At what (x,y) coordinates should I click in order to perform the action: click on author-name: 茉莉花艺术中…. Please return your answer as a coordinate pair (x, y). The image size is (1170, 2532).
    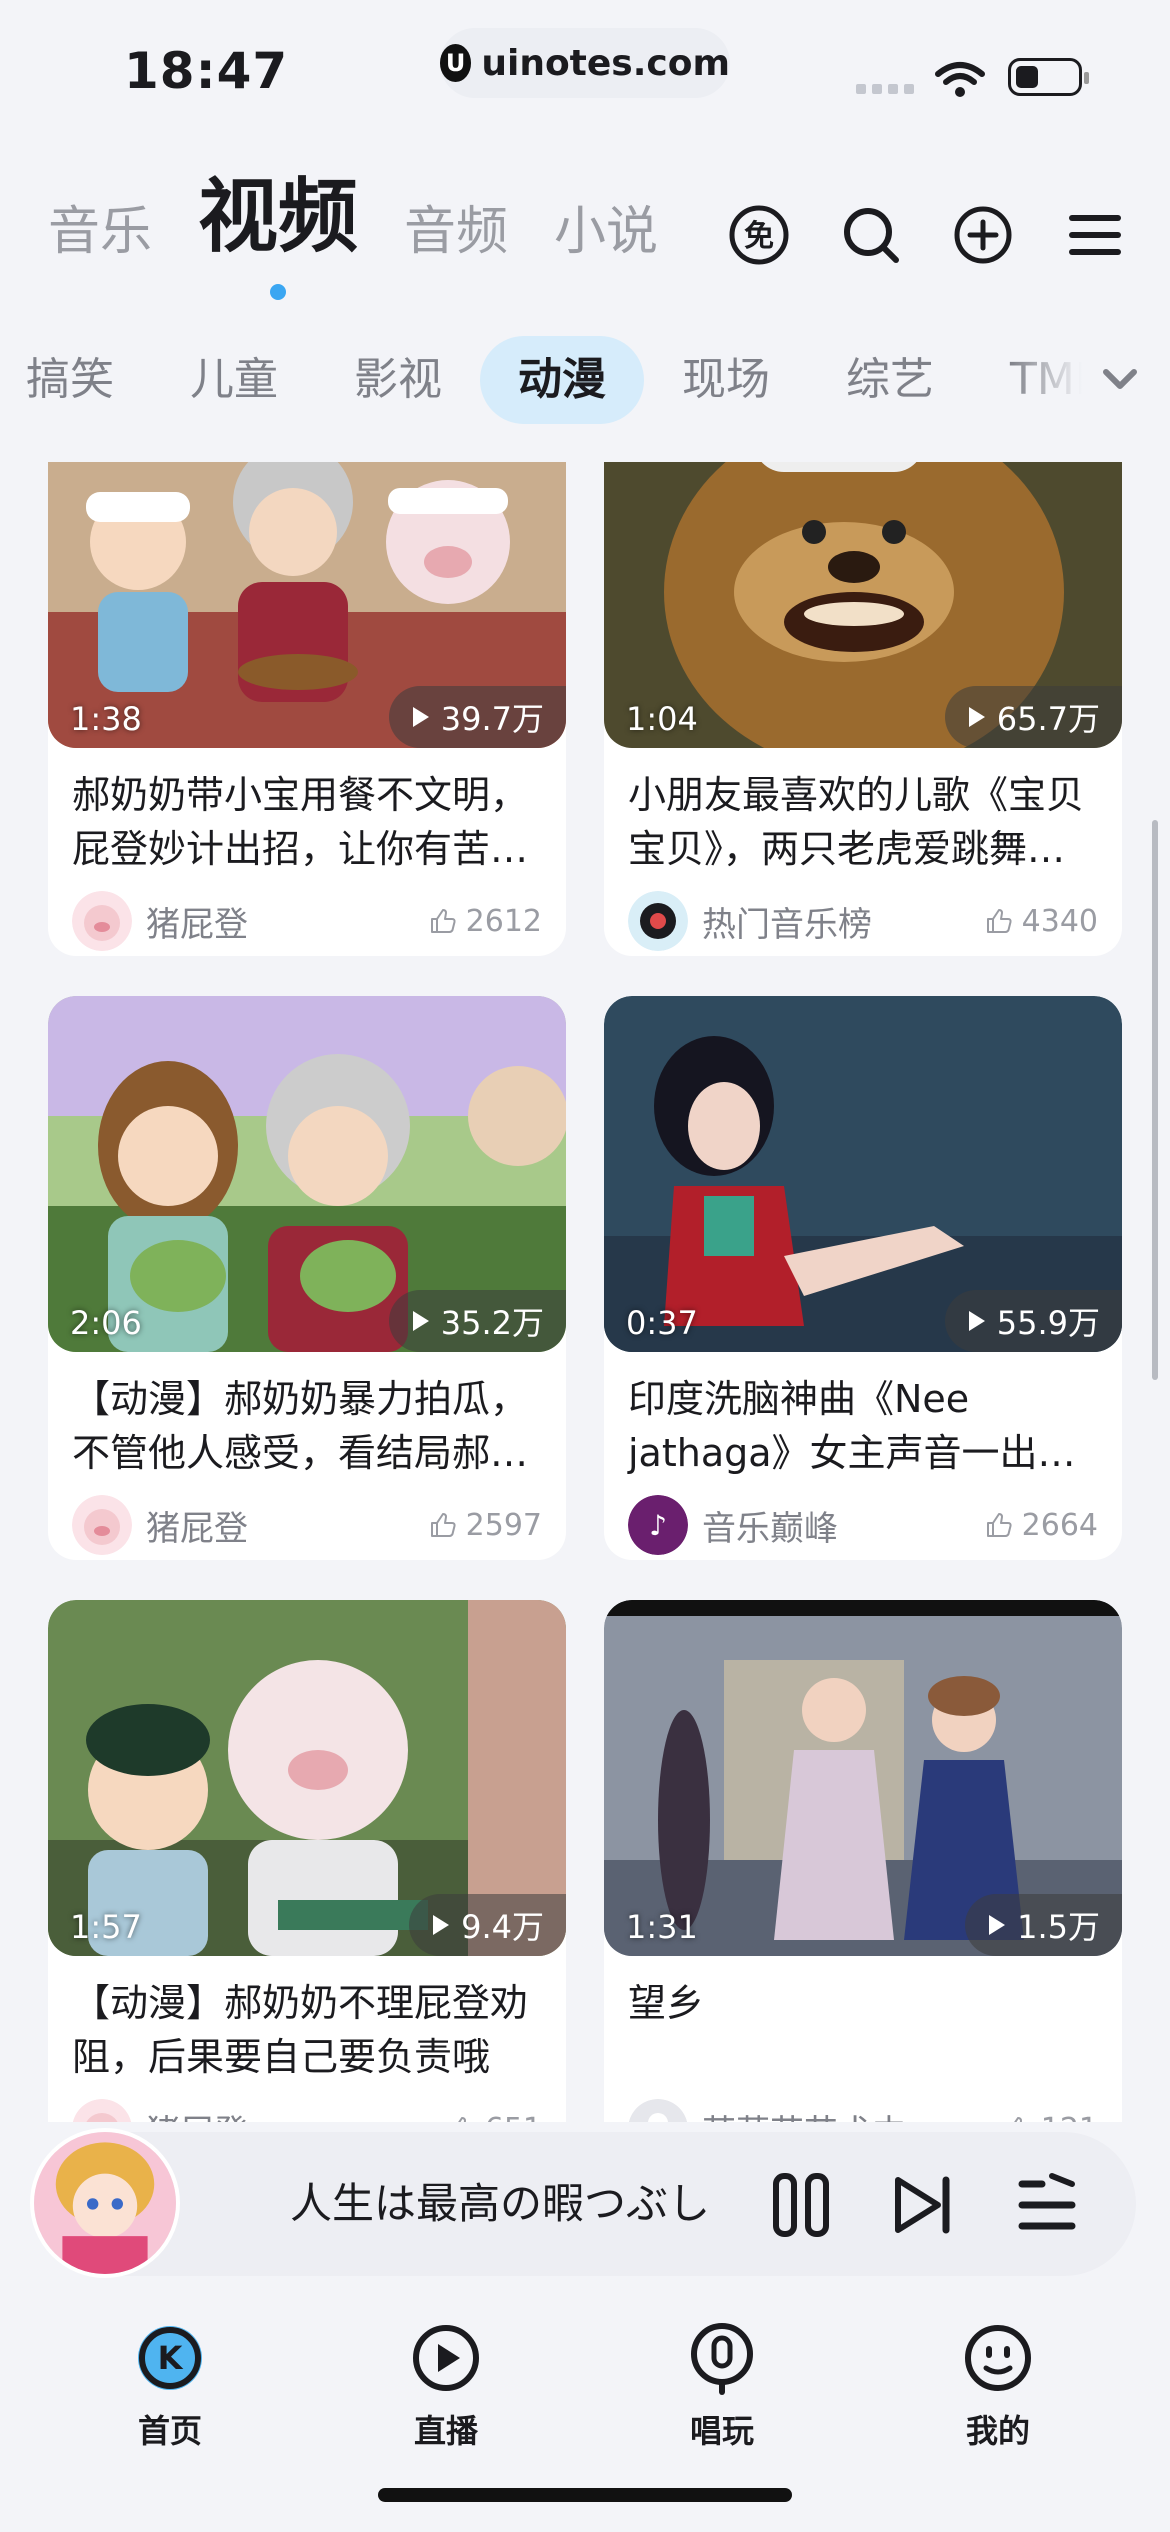
    Looking at the image, I should click on (852, 2114).